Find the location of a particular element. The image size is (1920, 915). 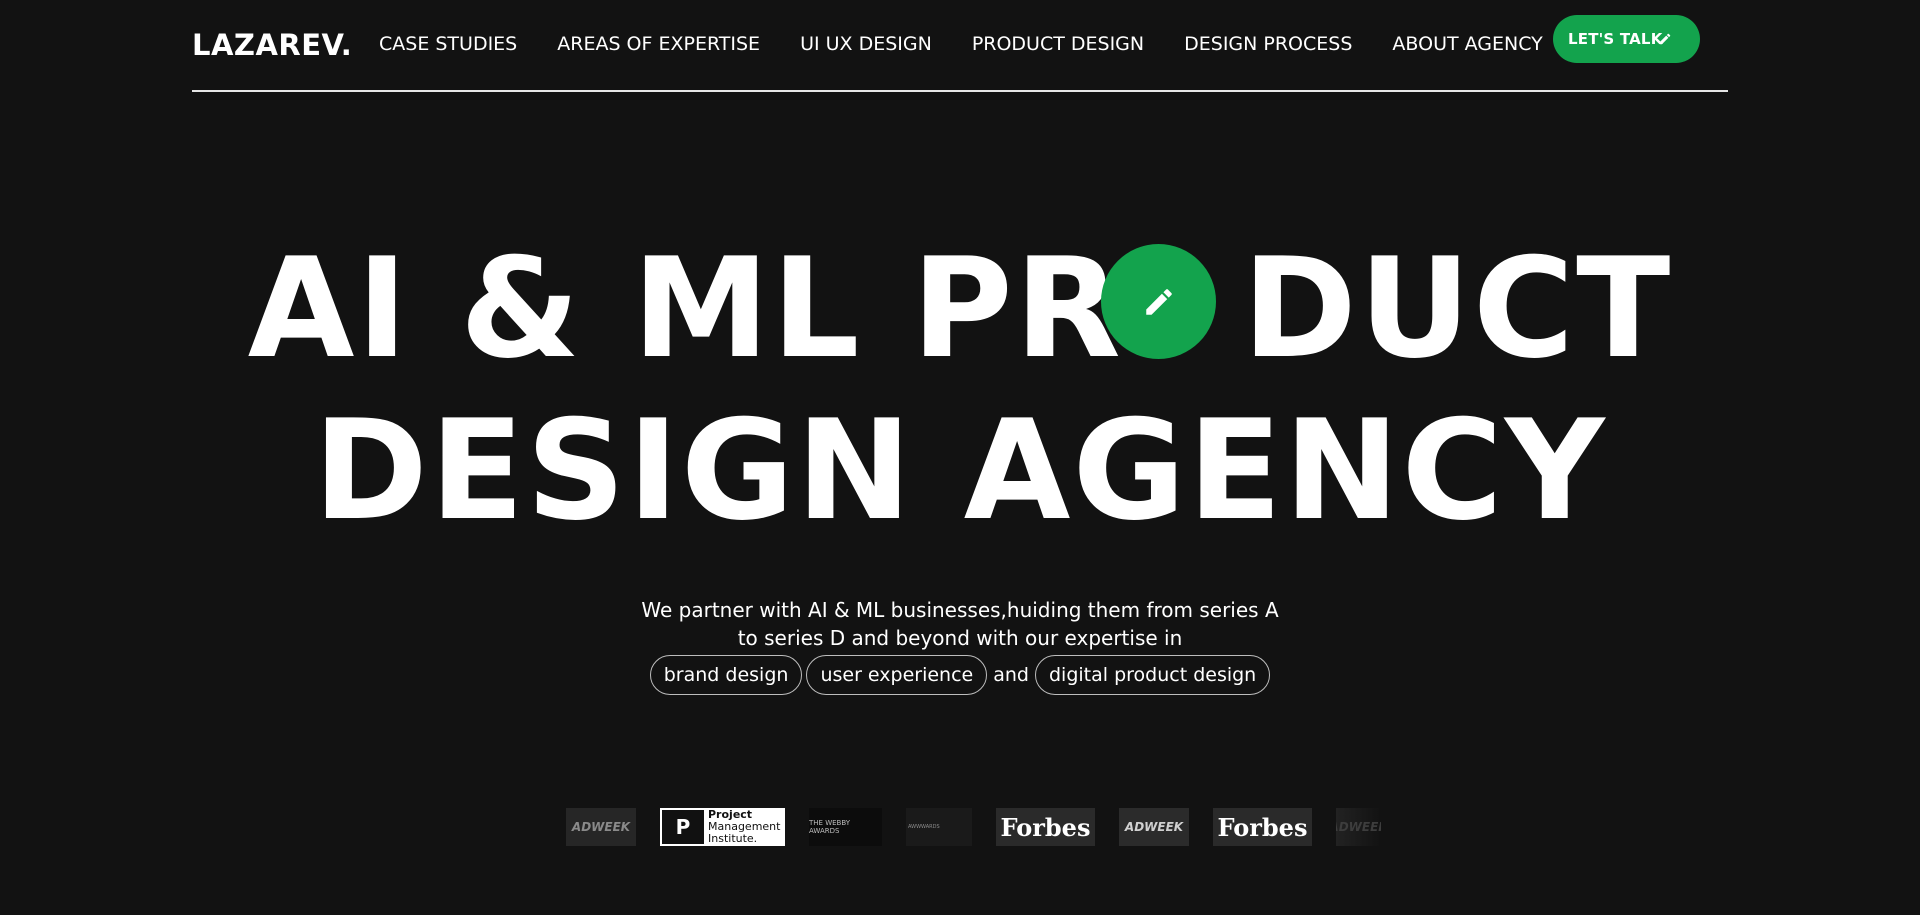

lets-talk-button: LET'S TALK is located at coordinates (1626, 39).